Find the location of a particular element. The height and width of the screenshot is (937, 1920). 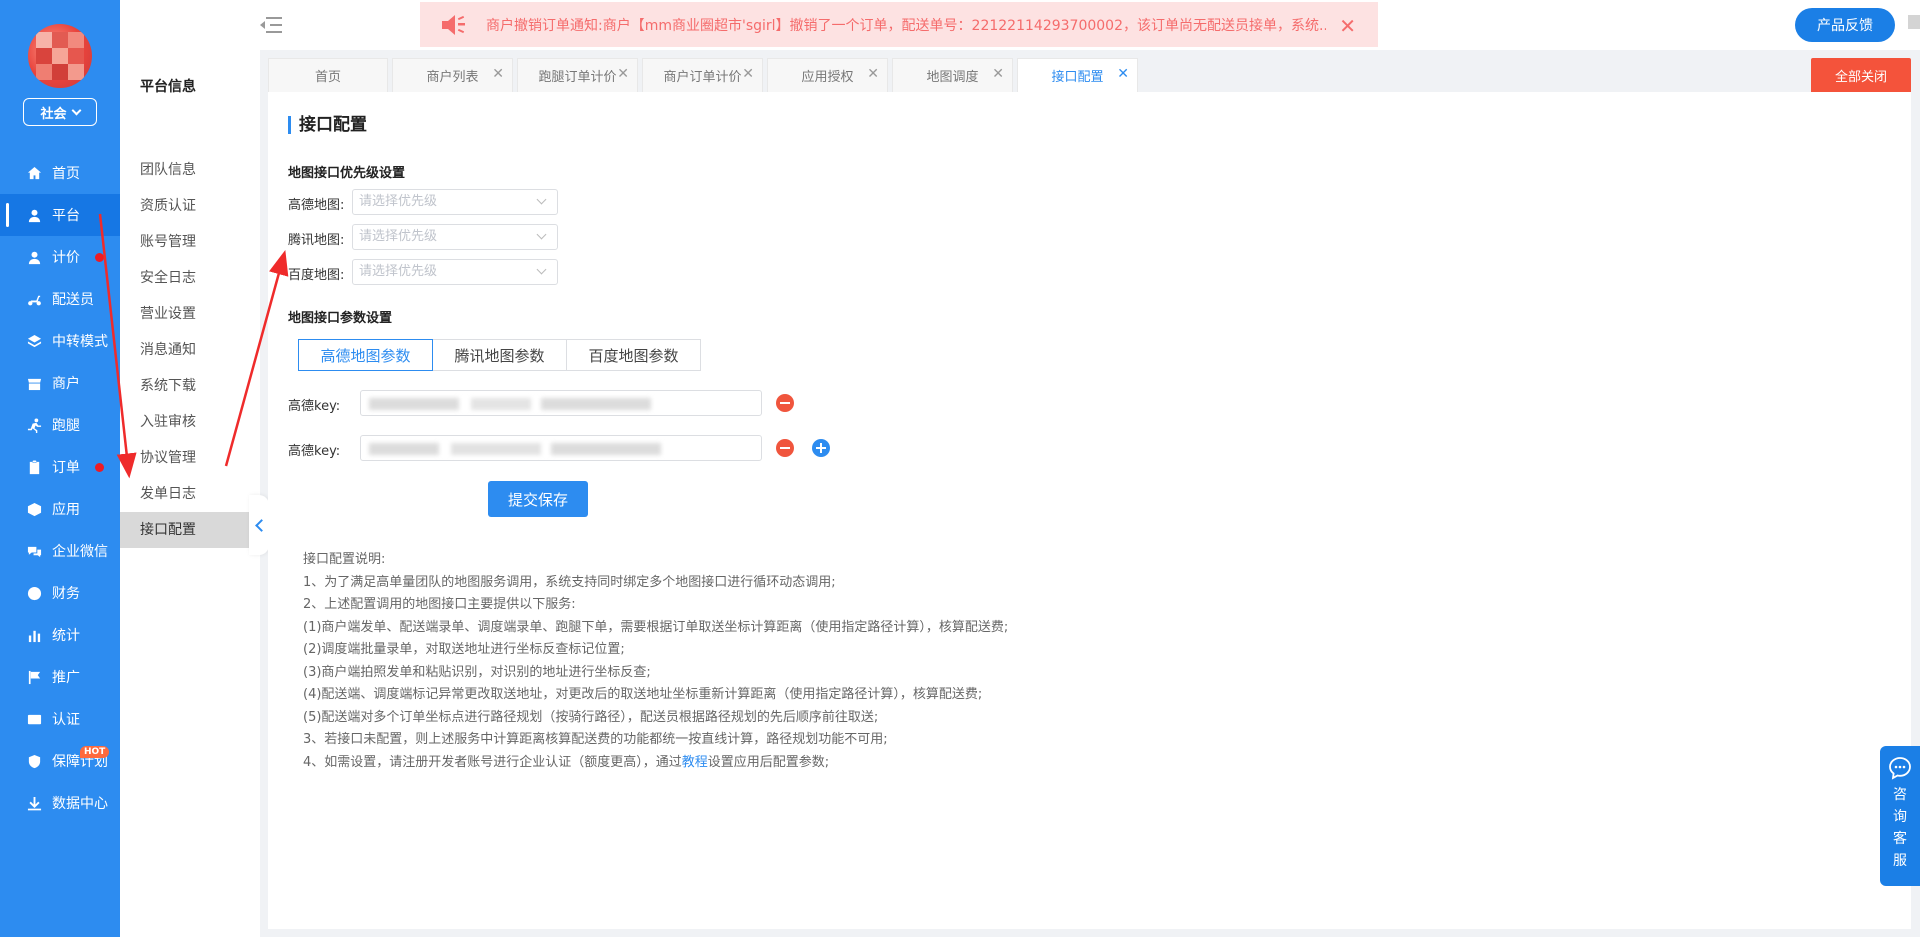

sidebar-item-9: 企业微信 is located at coordinates (60, 551).